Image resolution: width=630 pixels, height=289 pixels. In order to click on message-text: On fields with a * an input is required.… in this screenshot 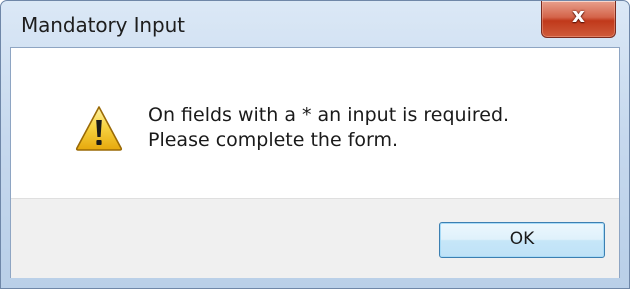, I will do `click(328, 128)`.